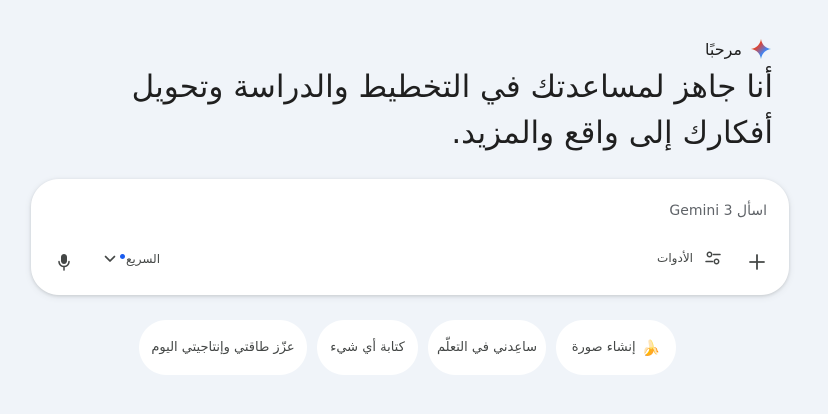  What do you see at coordinates (675, 258) in the screenshot?
I see `tools-label: الأدوات` at bounding box center [675, 258].